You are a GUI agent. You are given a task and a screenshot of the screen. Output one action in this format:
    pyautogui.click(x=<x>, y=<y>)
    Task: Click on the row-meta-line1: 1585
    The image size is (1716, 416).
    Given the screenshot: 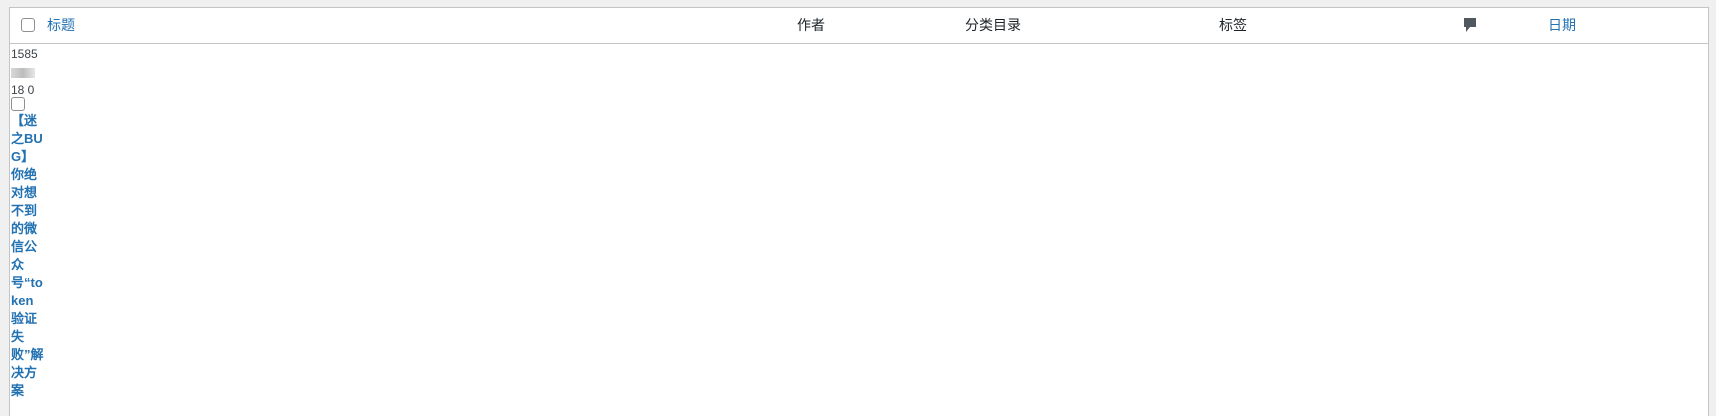 What is the action you would take?
    pyautogui.click(x=24, y=54)
    